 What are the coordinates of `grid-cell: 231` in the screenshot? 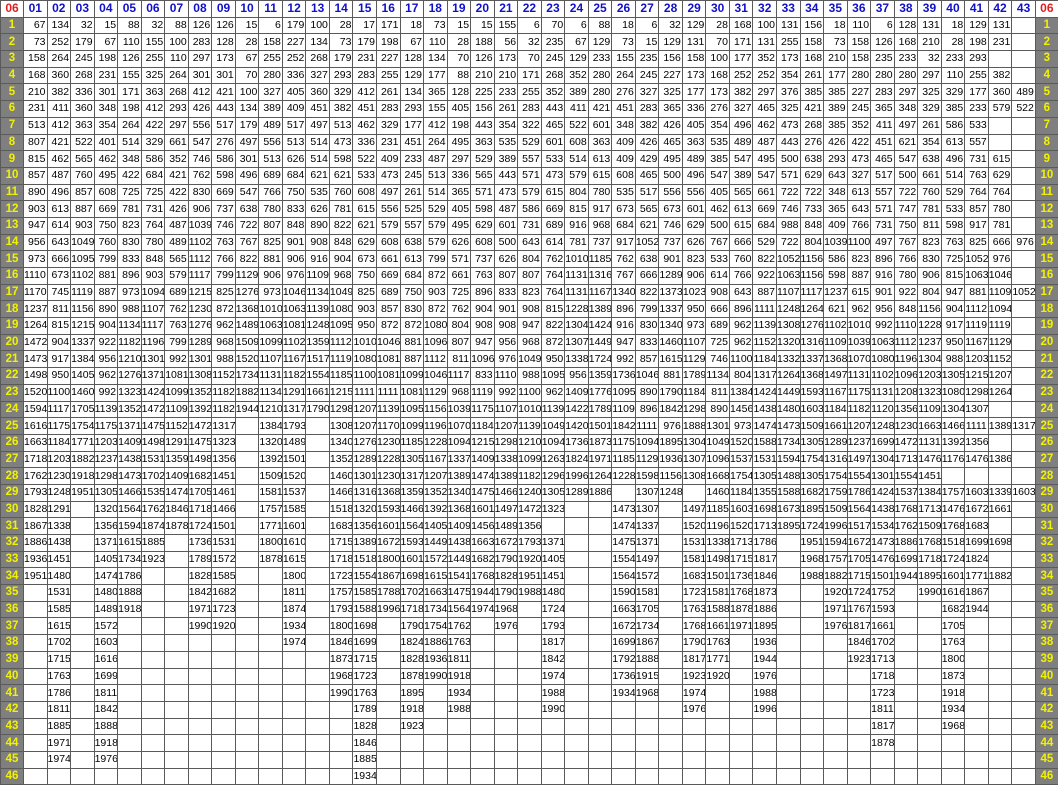 It's located at (36, 109).